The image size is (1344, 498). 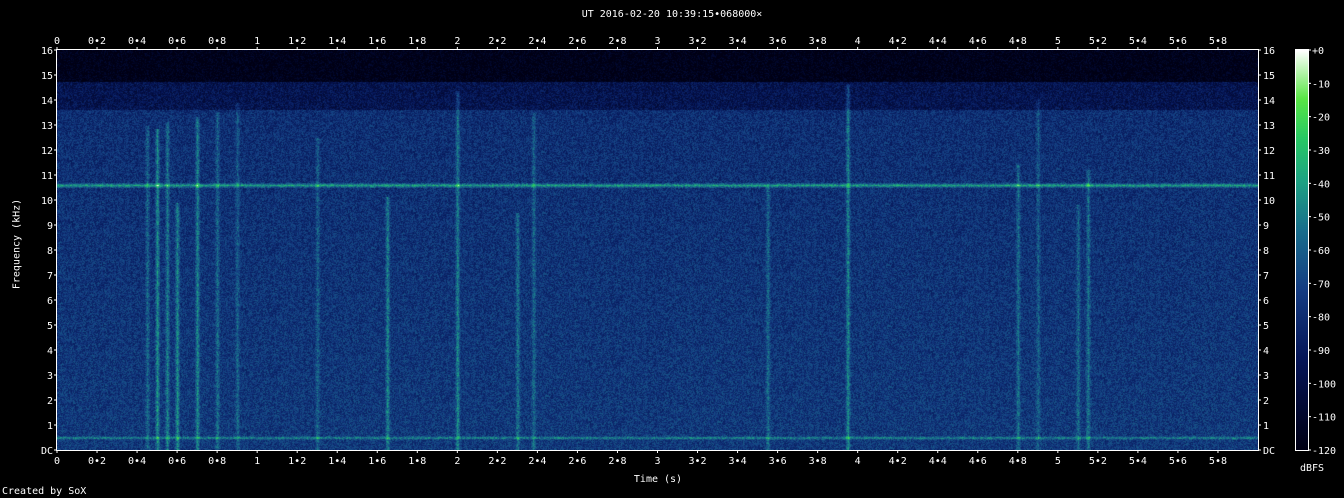 What do you see at coordinates (297, 41) in the screenshot?
I see `x-tick-label-top: 1•2` at bounding box center [297, 41].